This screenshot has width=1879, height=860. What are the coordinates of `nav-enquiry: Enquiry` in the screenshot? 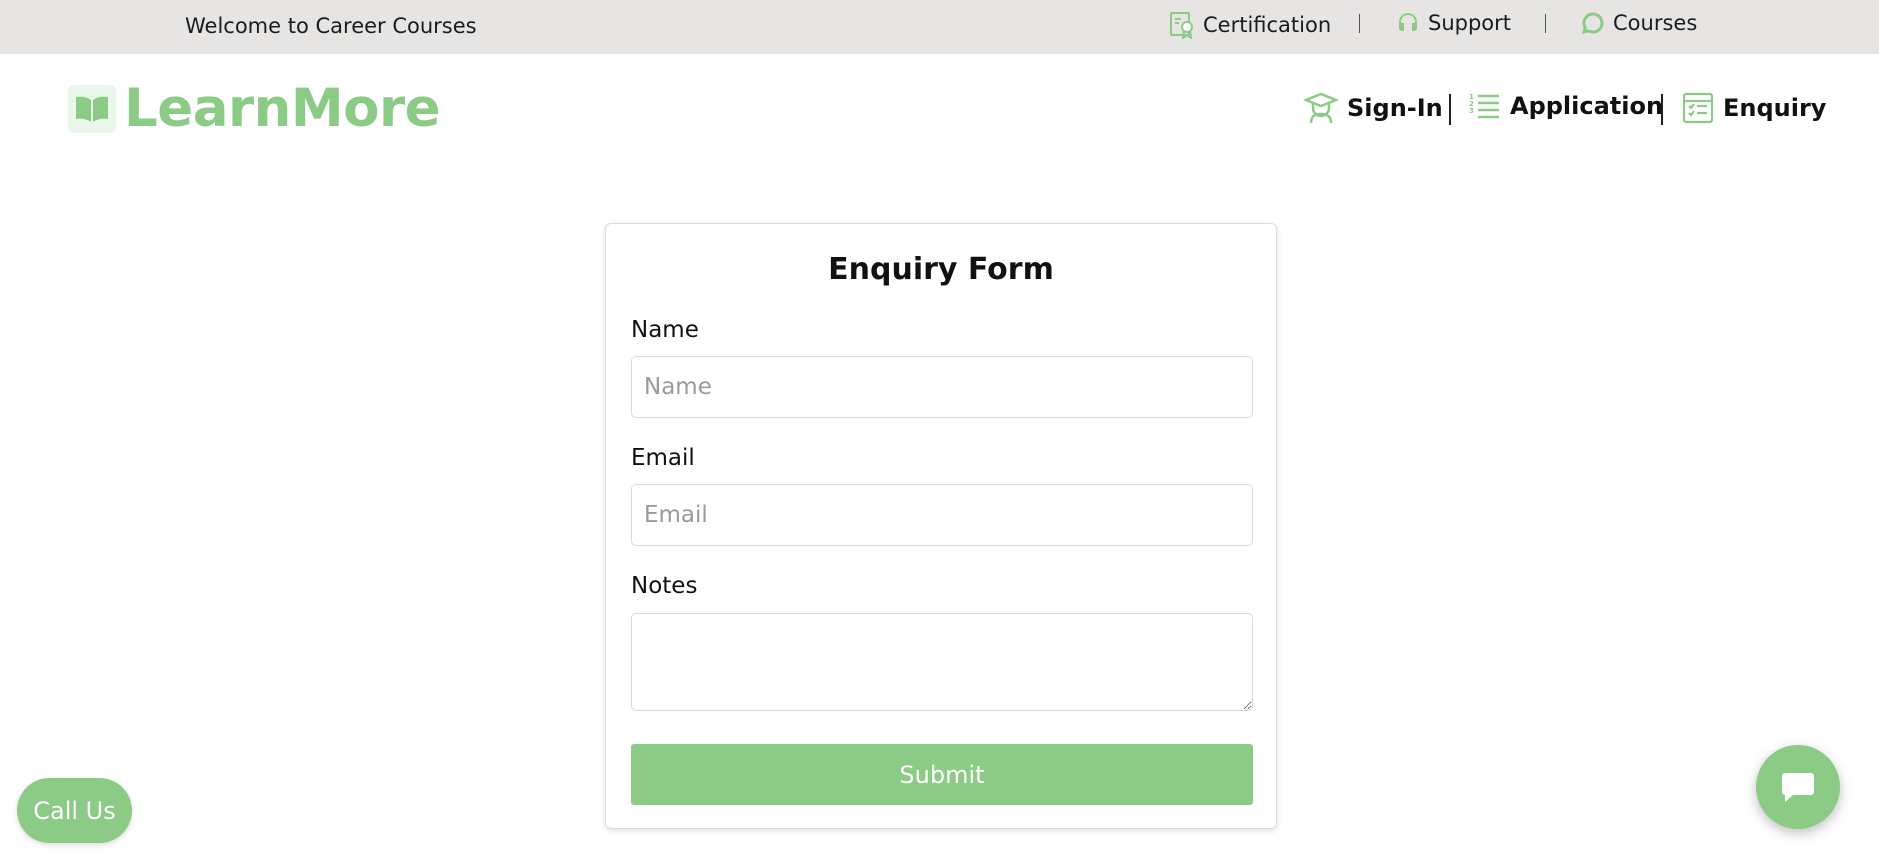 It's located at (1754, 108).